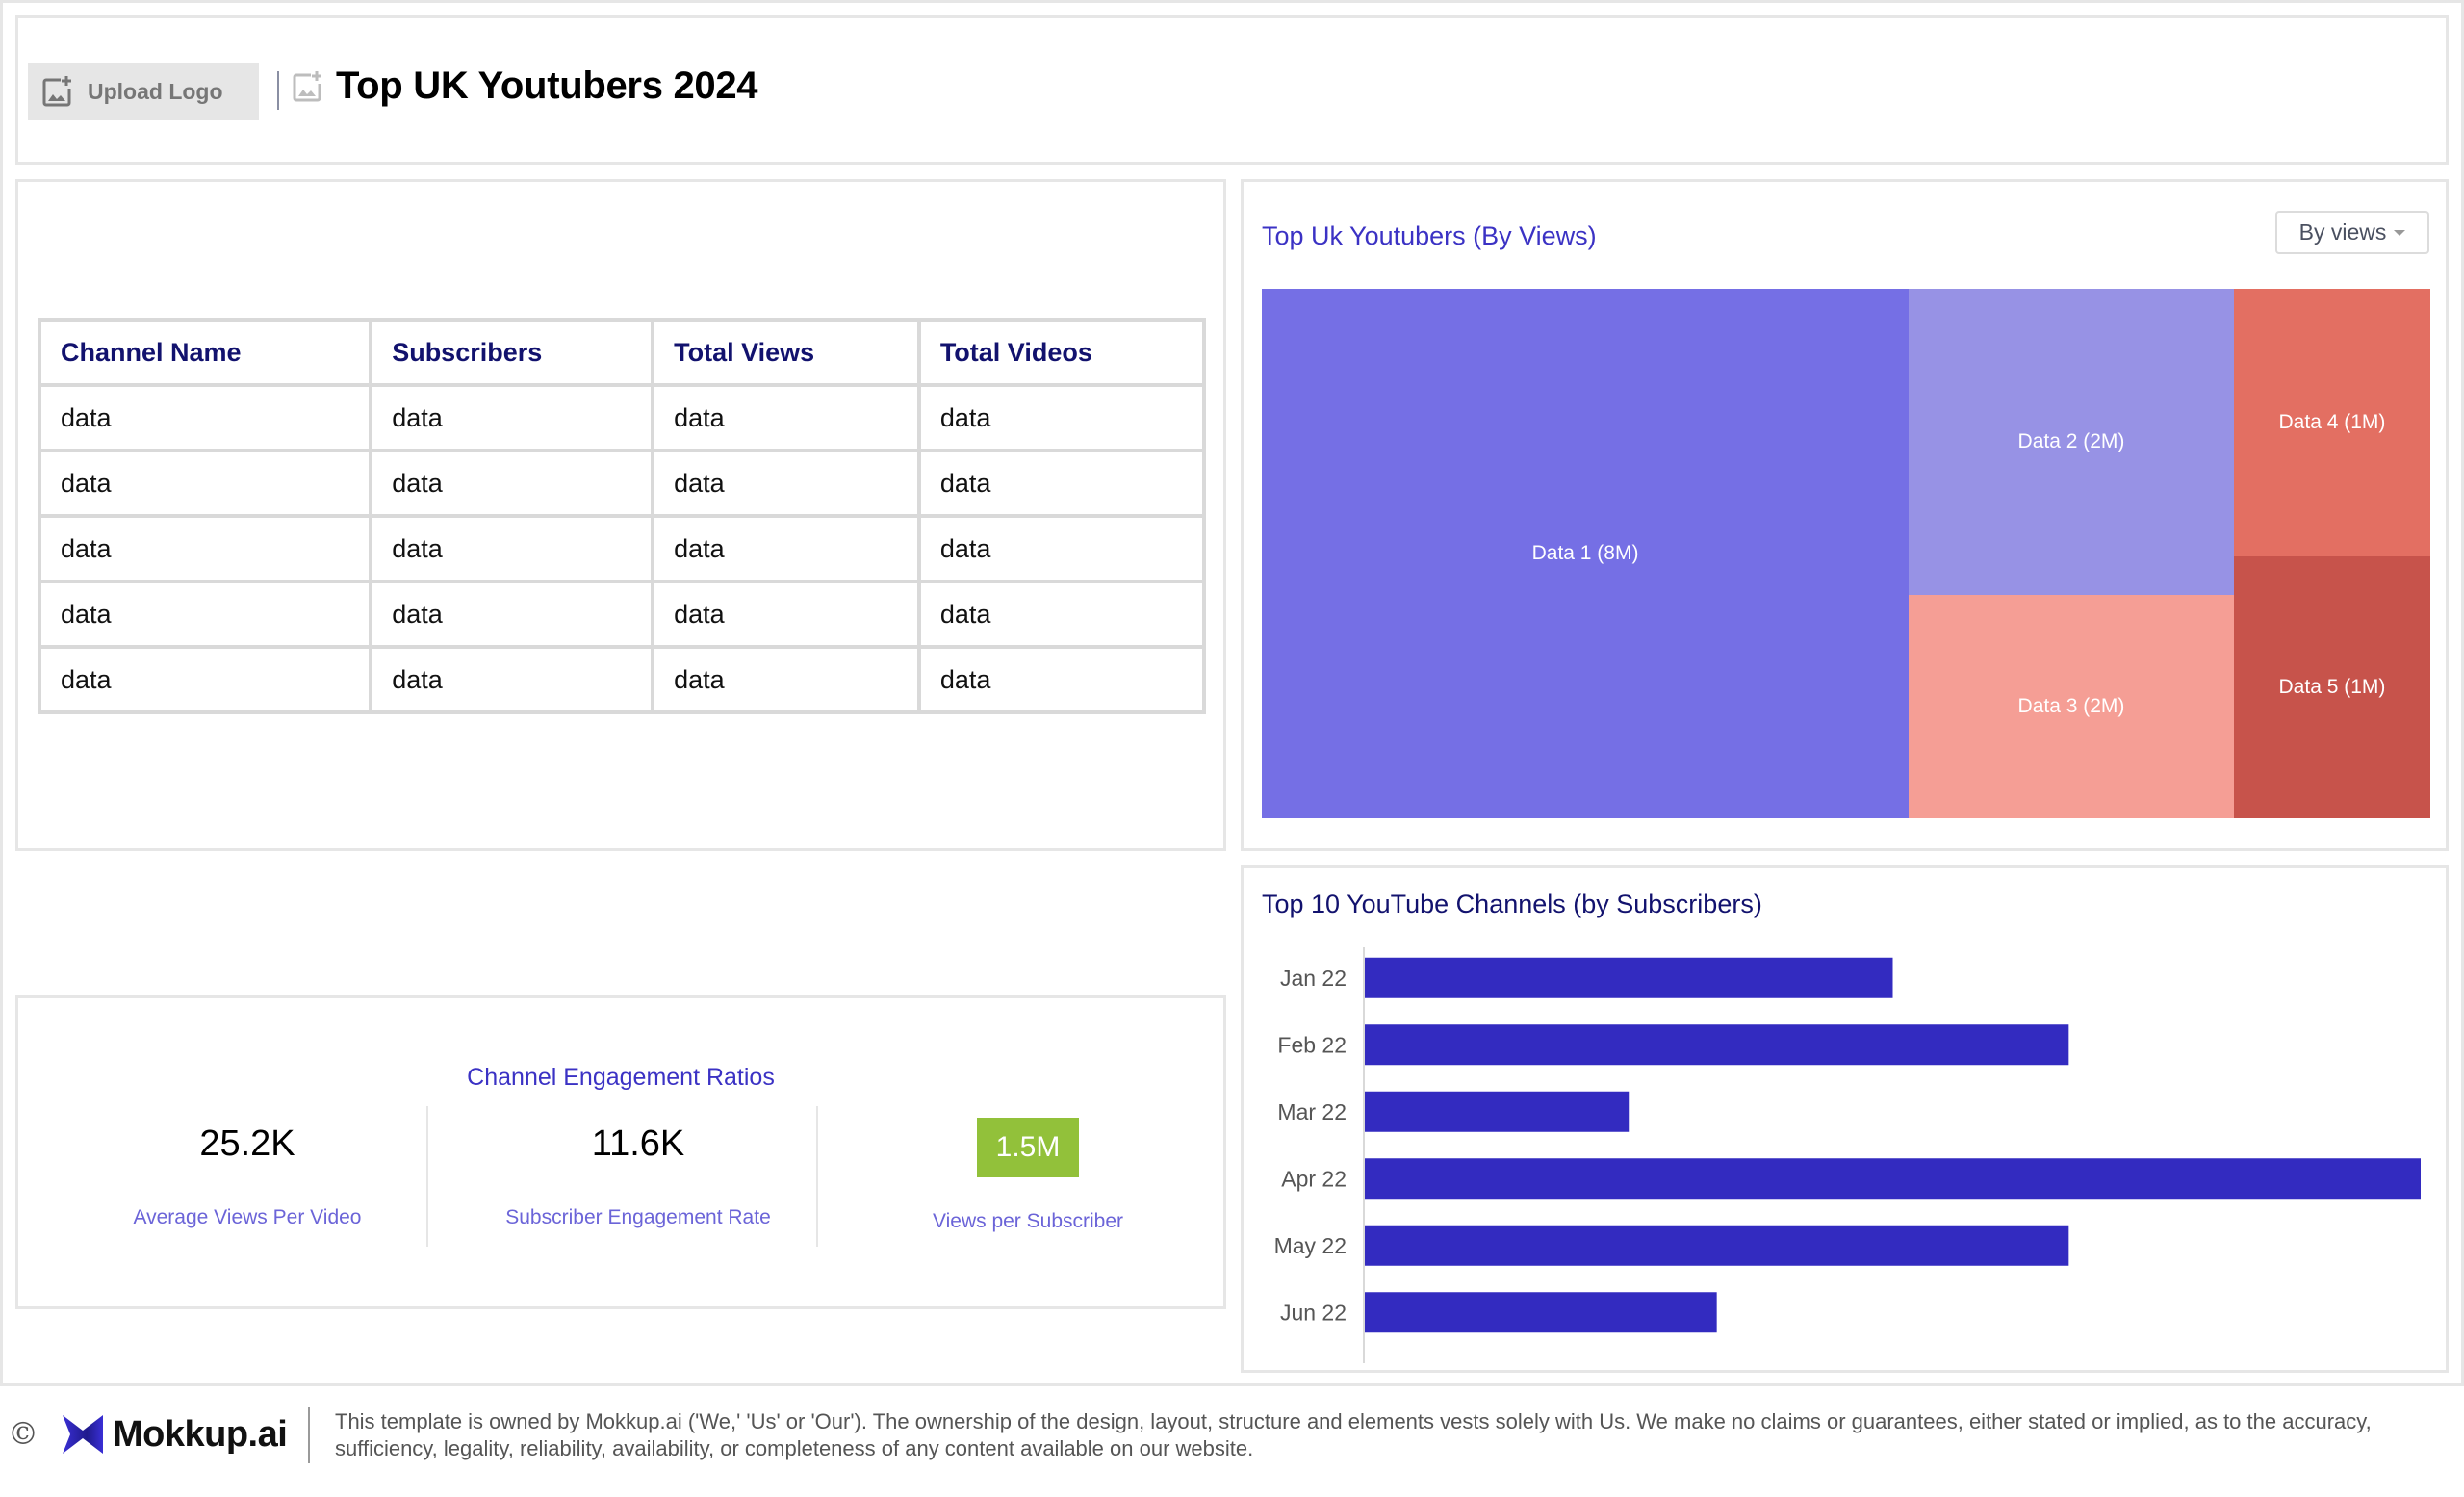 The height and width of the screenshot is (1497, 2464). I want to click on upload-logo-button: Upload Logo, so click(143, 91).